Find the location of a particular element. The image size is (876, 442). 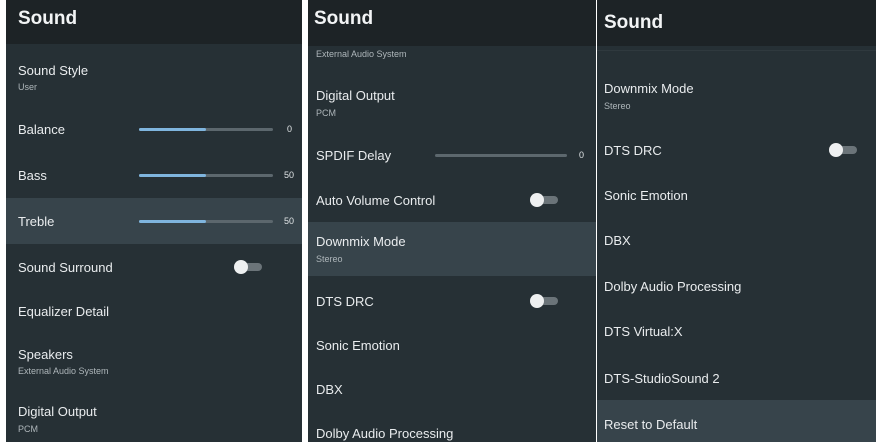

item-title: Treble is located at coordinates (36, 221).